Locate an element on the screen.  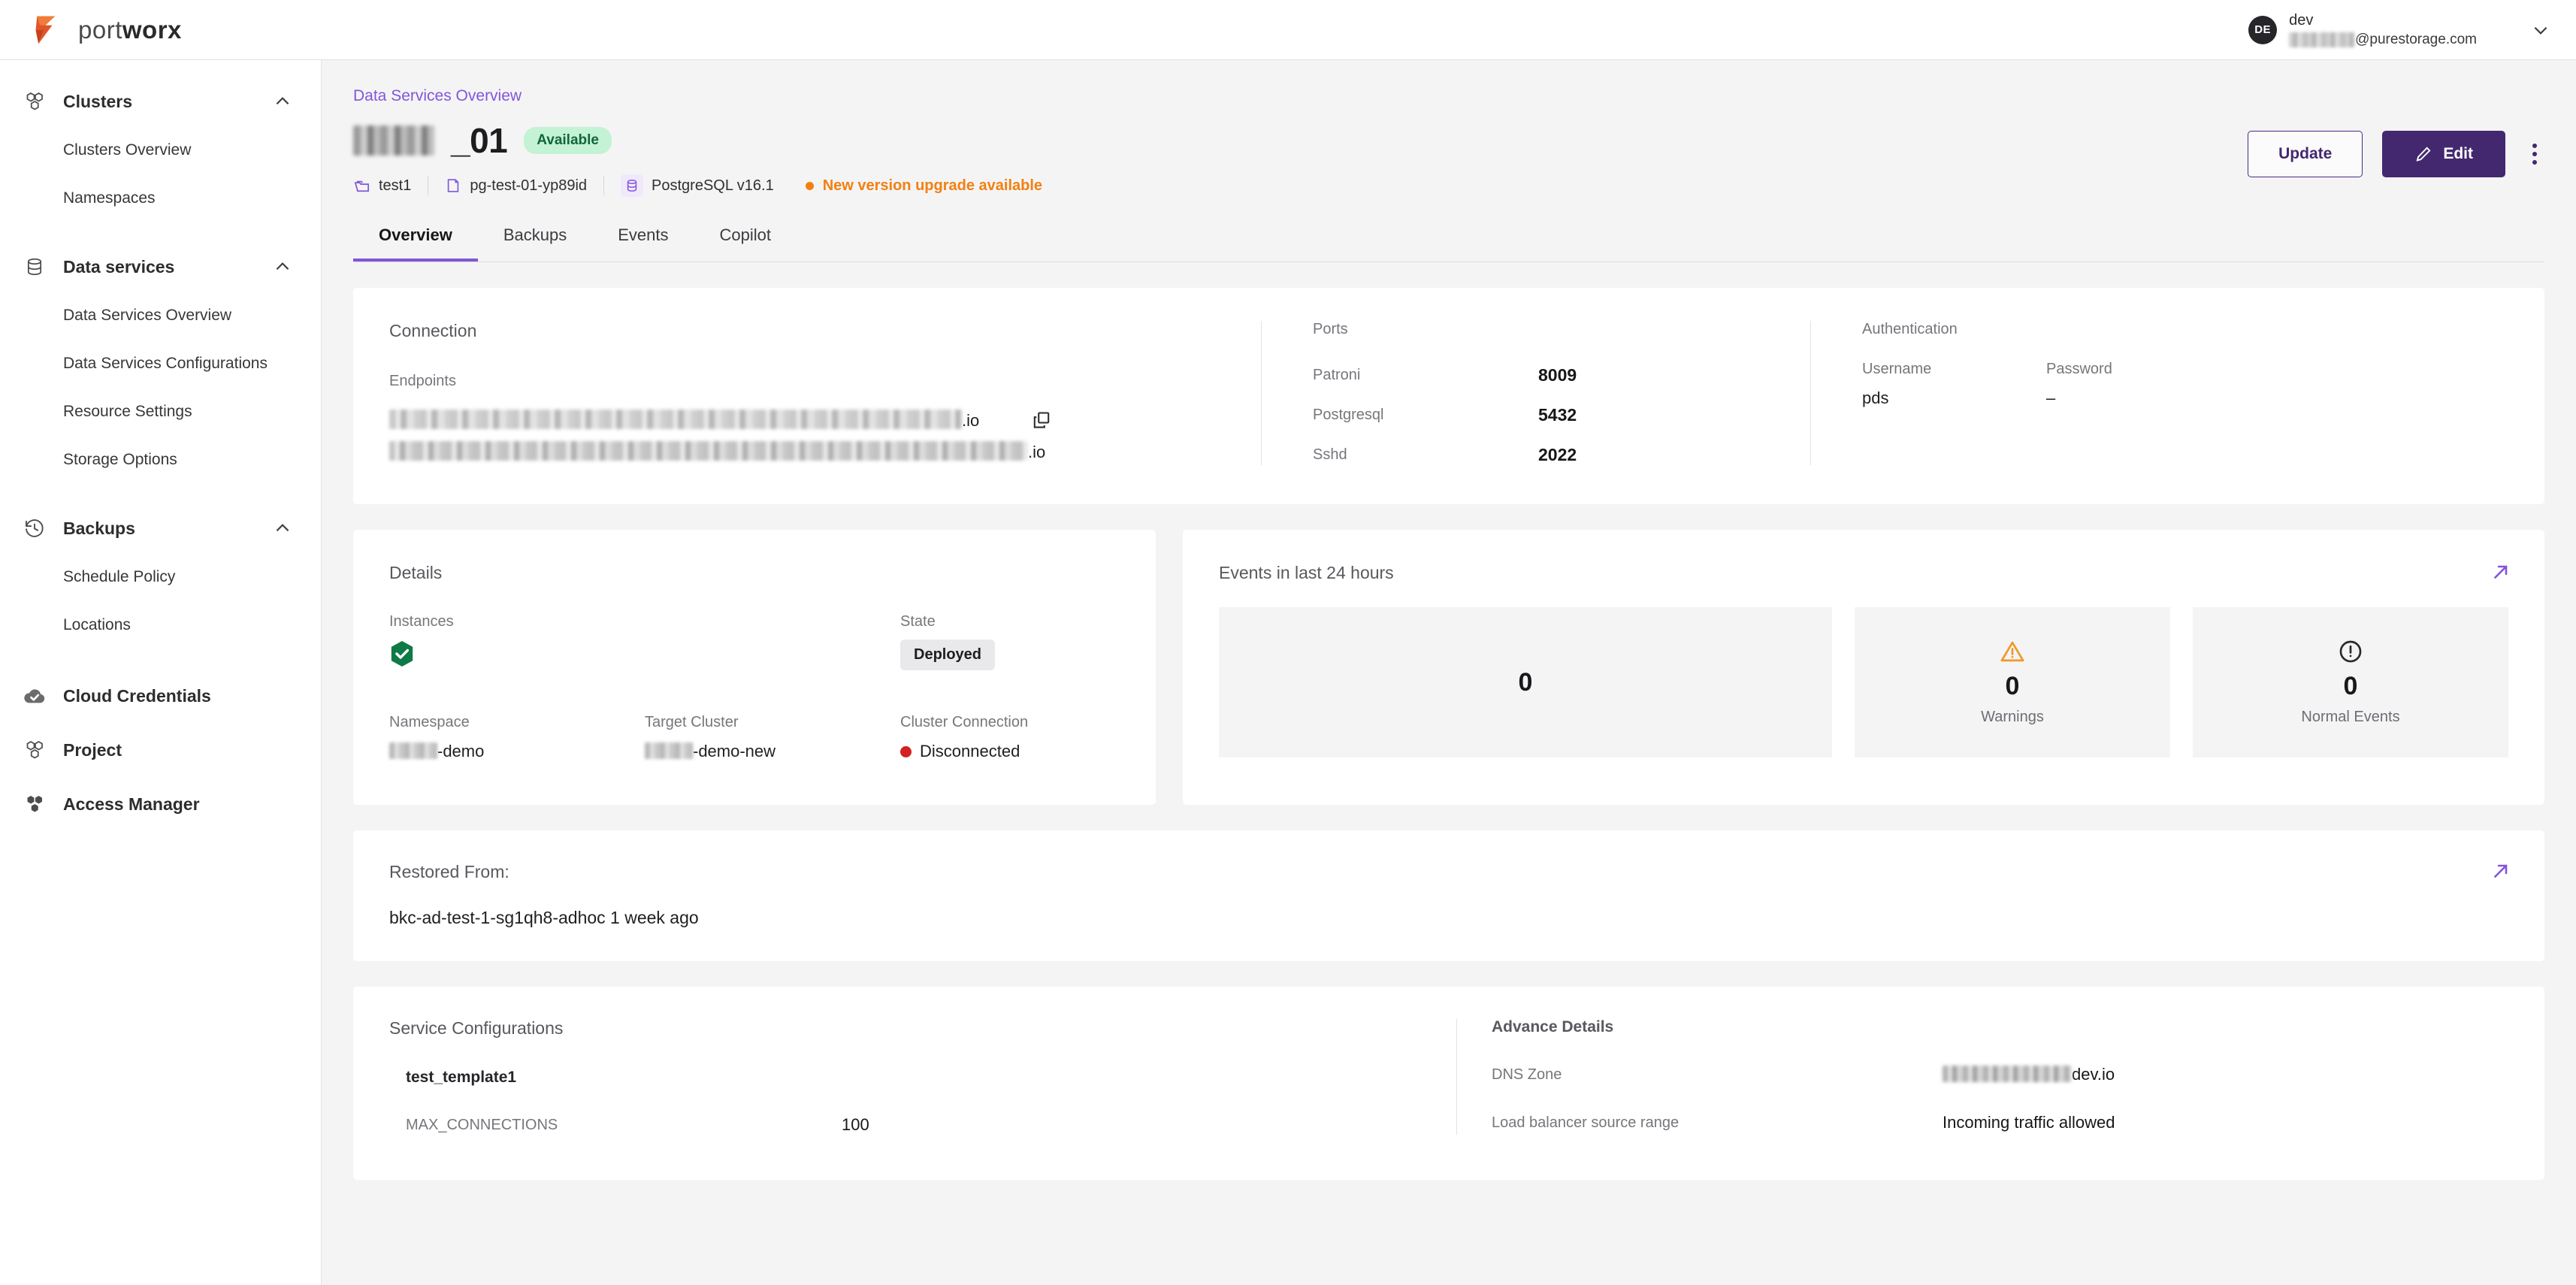
cluster-connection-label: Cluster Connection is located at coordinates (965, 722).